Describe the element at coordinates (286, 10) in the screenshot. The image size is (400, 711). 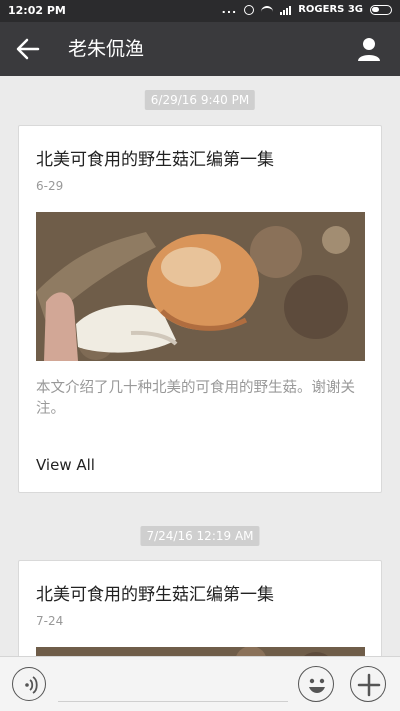
I see `signal-icon` at that location.